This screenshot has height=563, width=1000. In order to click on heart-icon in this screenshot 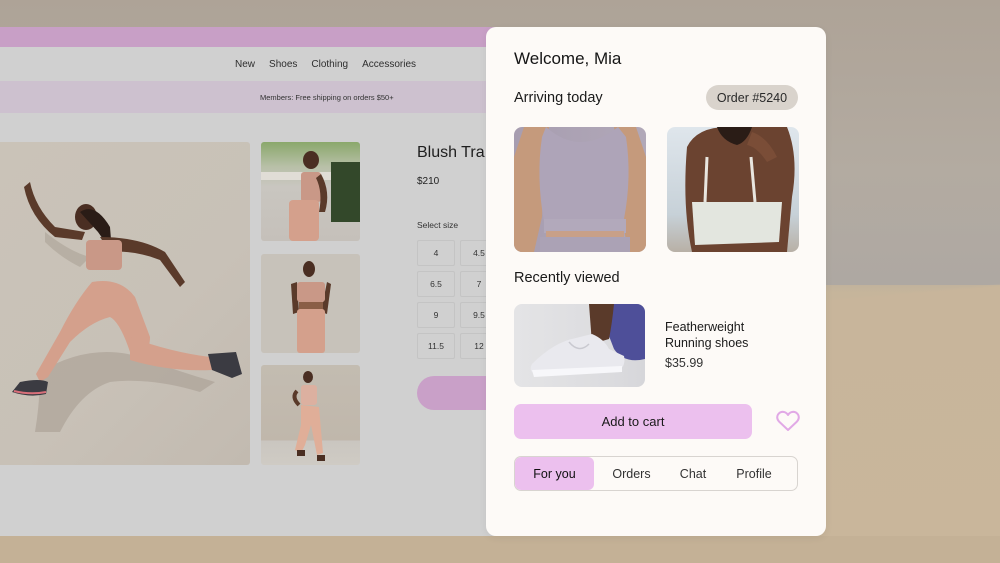, I will do `click(788, 421)`.